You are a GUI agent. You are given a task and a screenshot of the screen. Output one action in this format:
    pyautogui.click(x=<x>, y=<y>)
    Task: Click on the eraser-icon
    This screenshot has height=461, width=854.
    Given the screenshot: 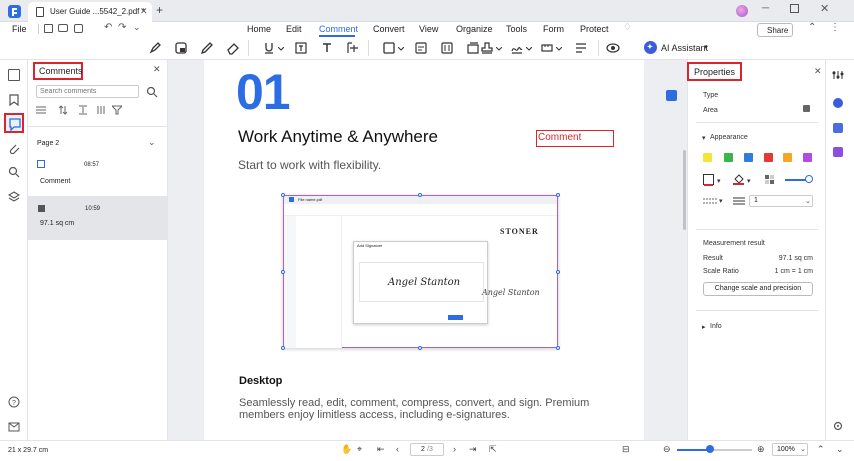 What is the action you would take?
    pyautogui.click(x=233, y=48)
    